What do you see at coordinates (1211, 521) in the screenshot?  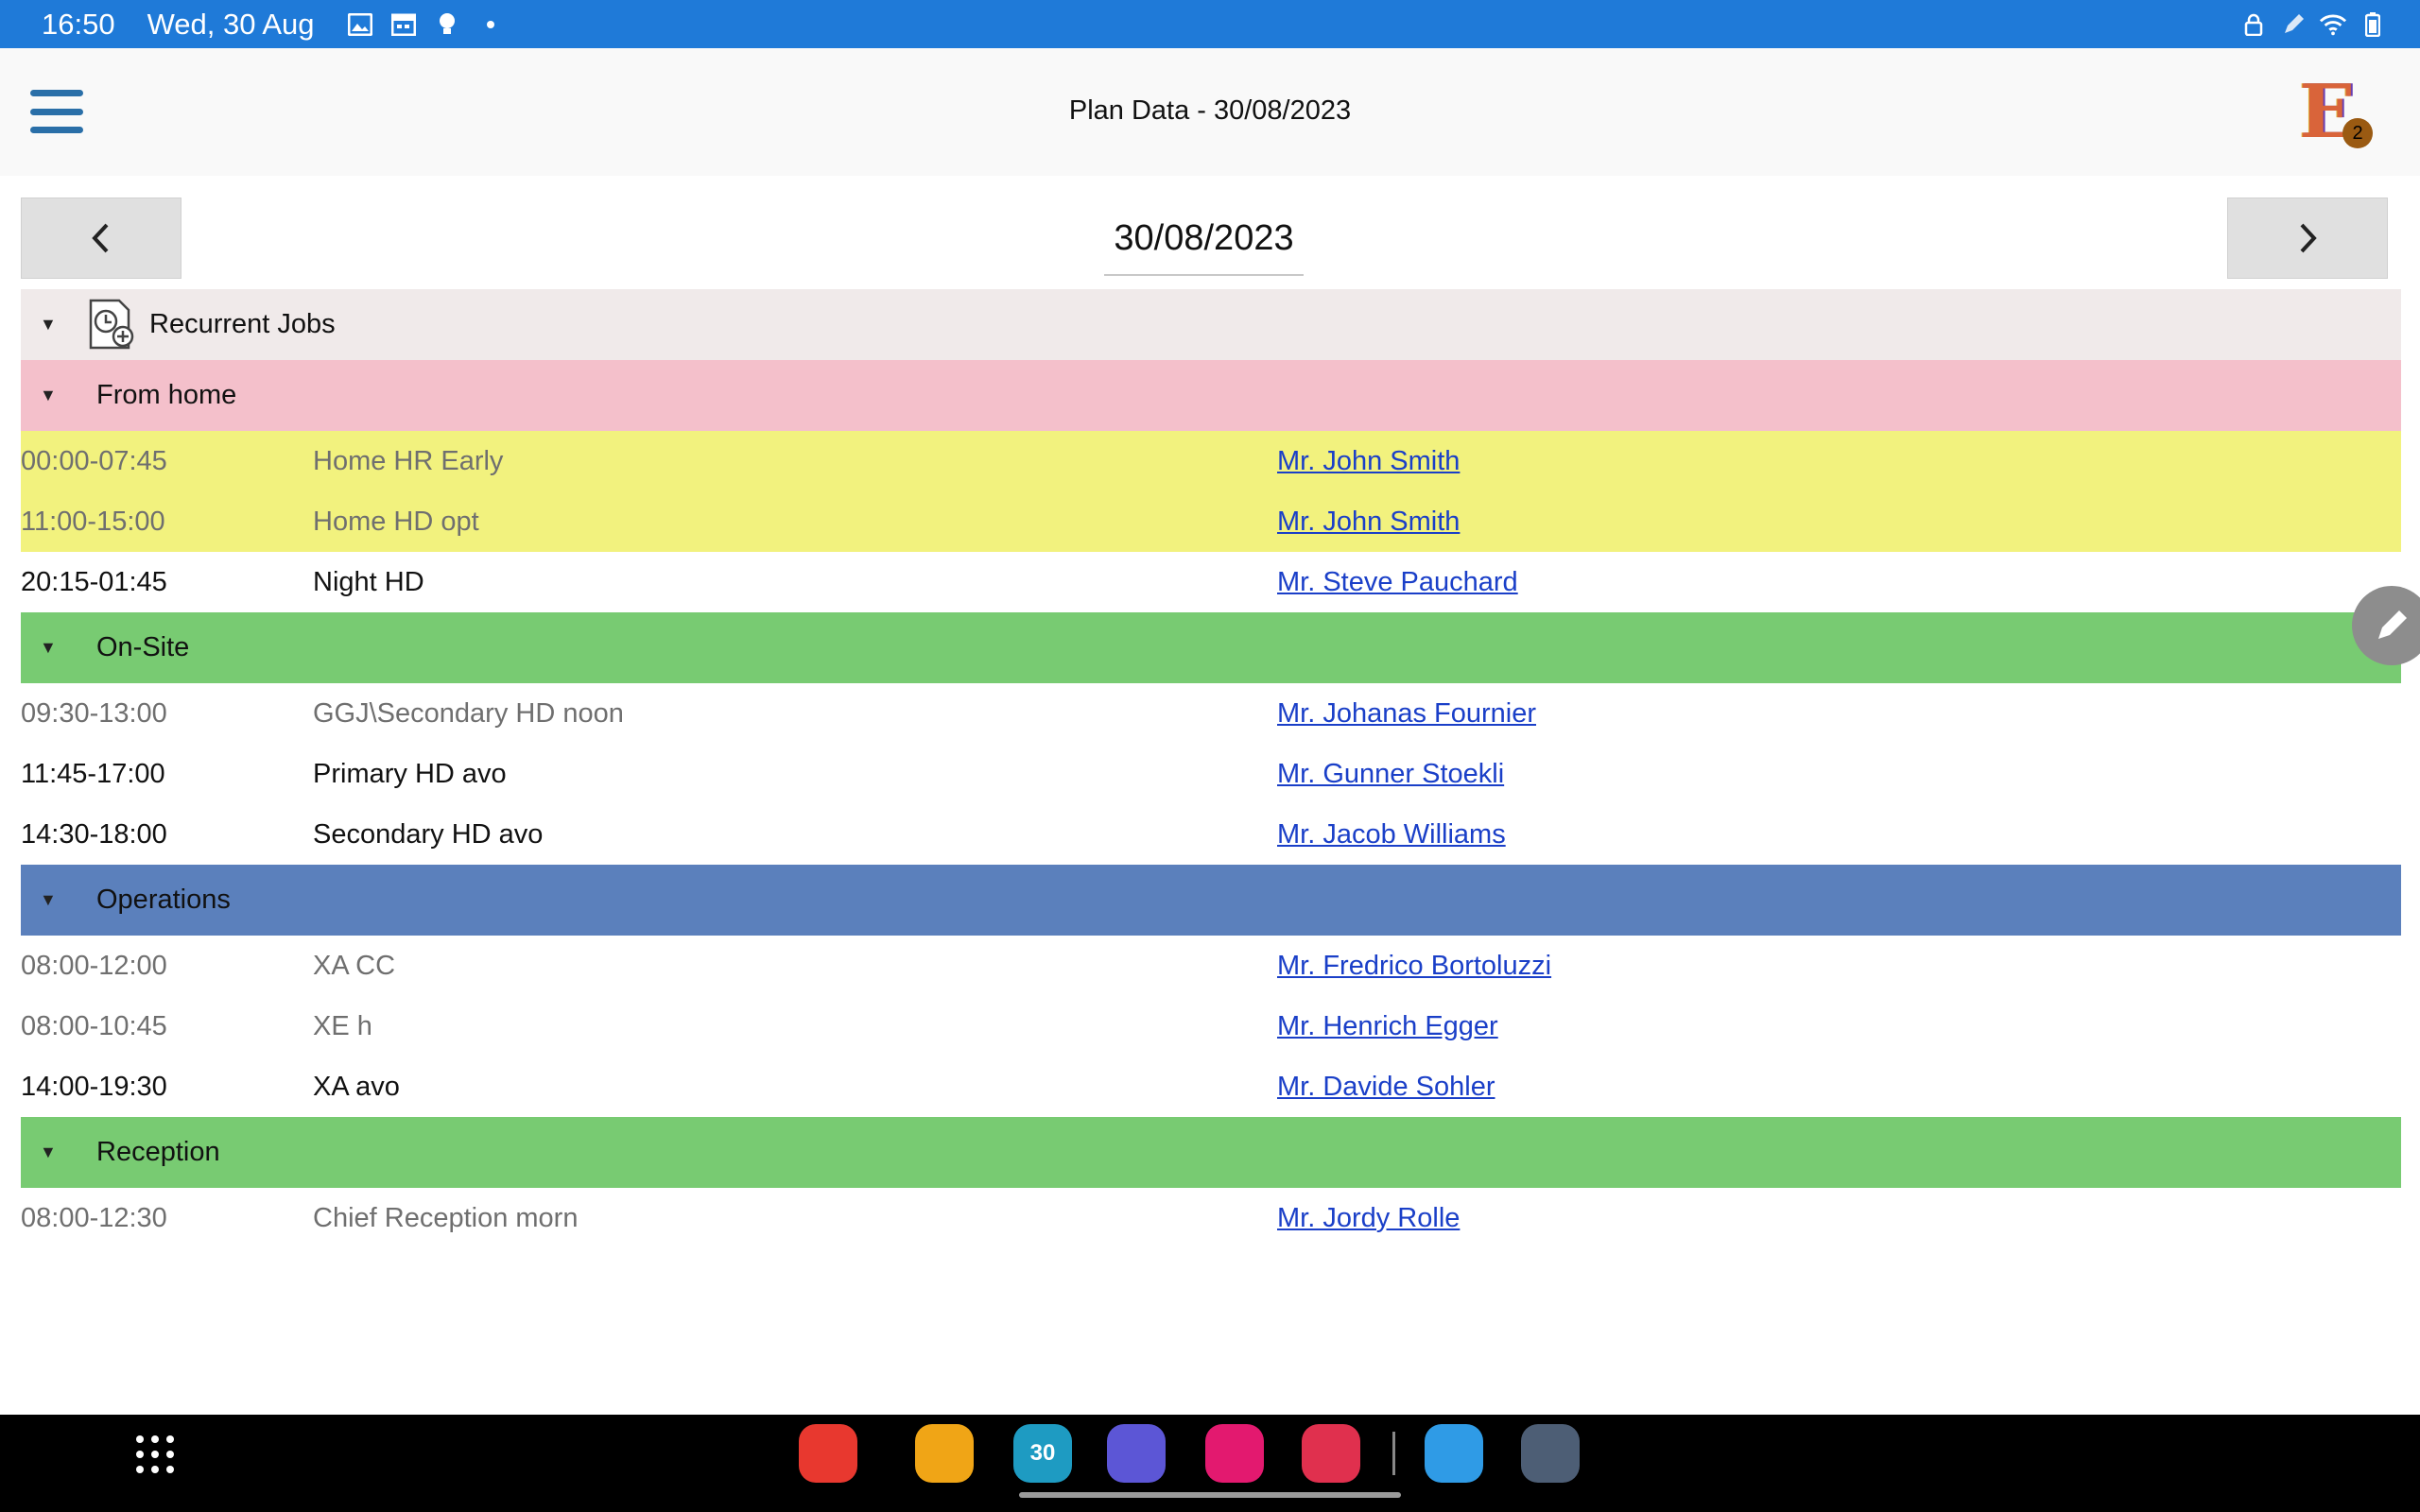 I see `job-row: 11:00-15:00 Home HD opt Mr. John Smith` at bounding box center [1211, 521].